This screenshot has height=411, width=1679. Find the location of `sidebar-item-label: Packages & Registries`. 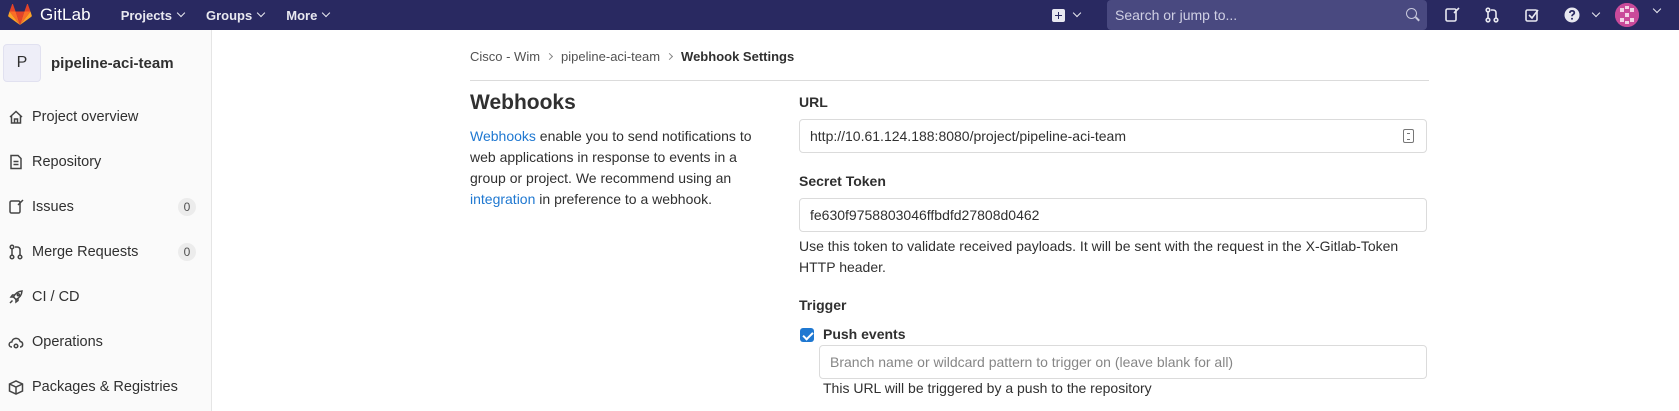

sidebar-item-label: Packages & Registries is located at coordinates (105, 387).